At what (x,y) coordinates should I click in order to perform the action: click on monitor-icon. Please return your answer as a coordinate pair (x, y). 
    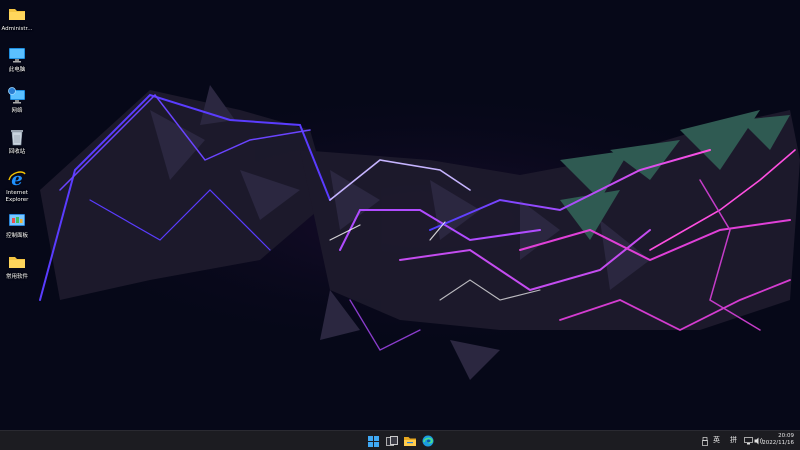
    Looking at the image, I should click on (17, 55).